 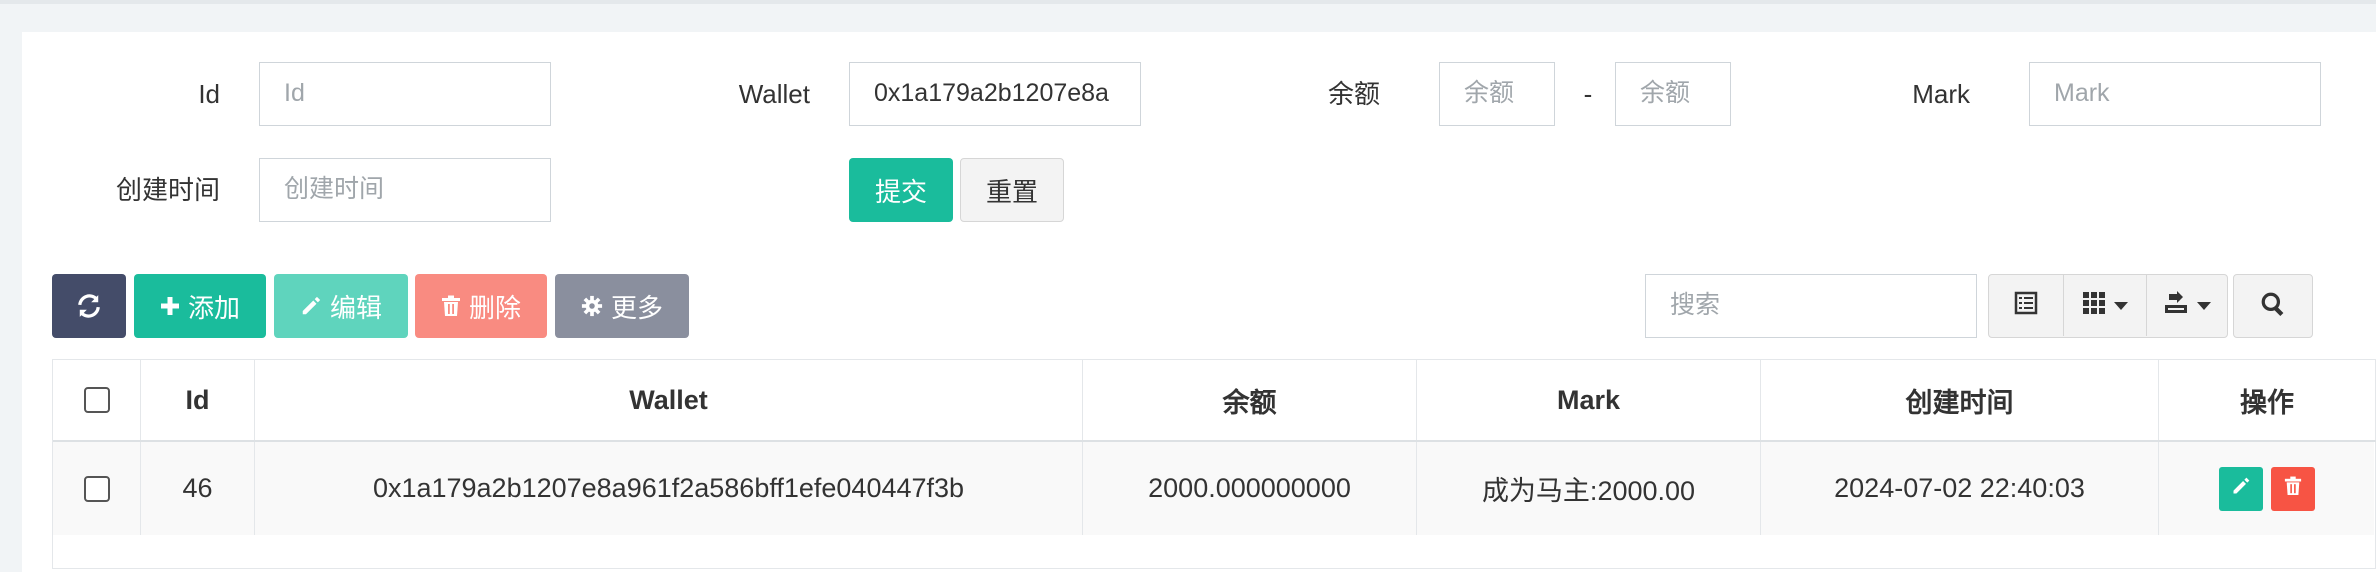 What do you see at coordinates (1811, 306) in the screenshot?
I see `table-search-input: 搜索` at bounding box center [1811, 306].